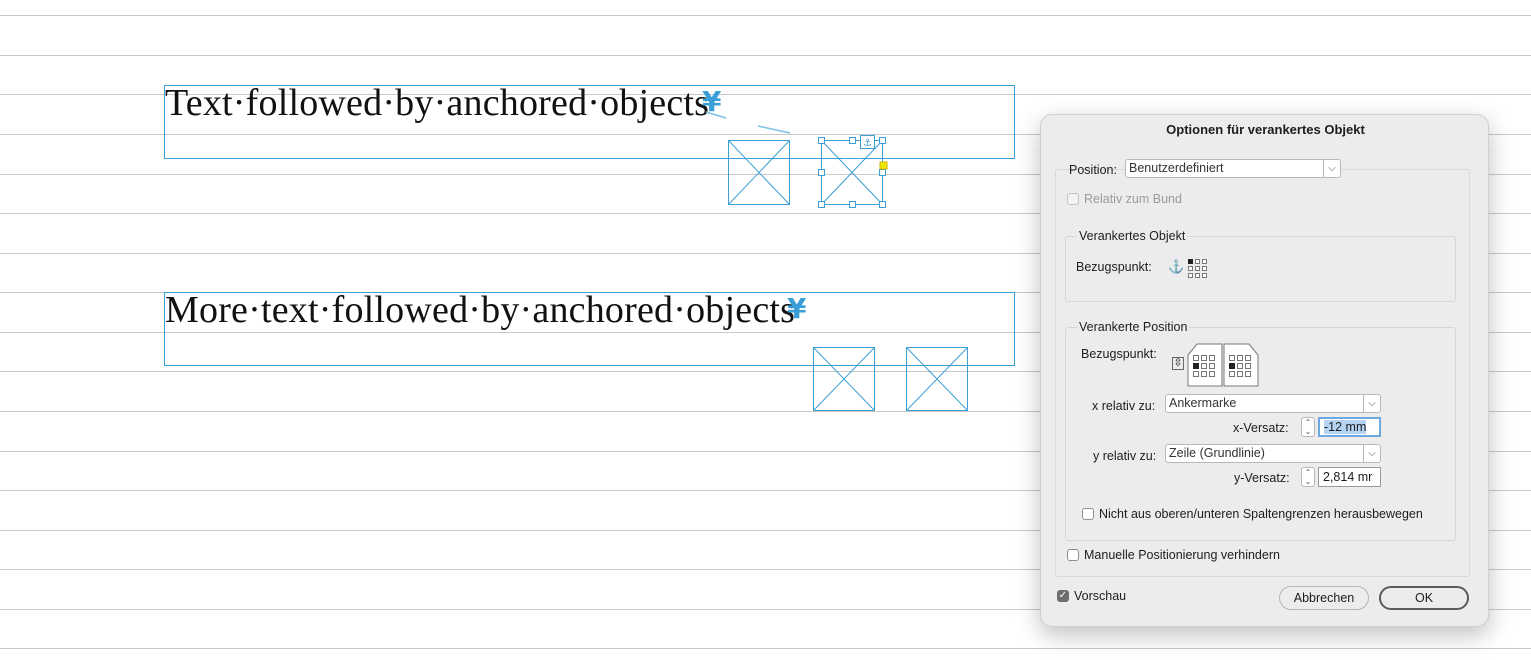 This screenshot has height=660, width=1531. I want to click on anchor-marker-2: ¥, so click(796, 309).